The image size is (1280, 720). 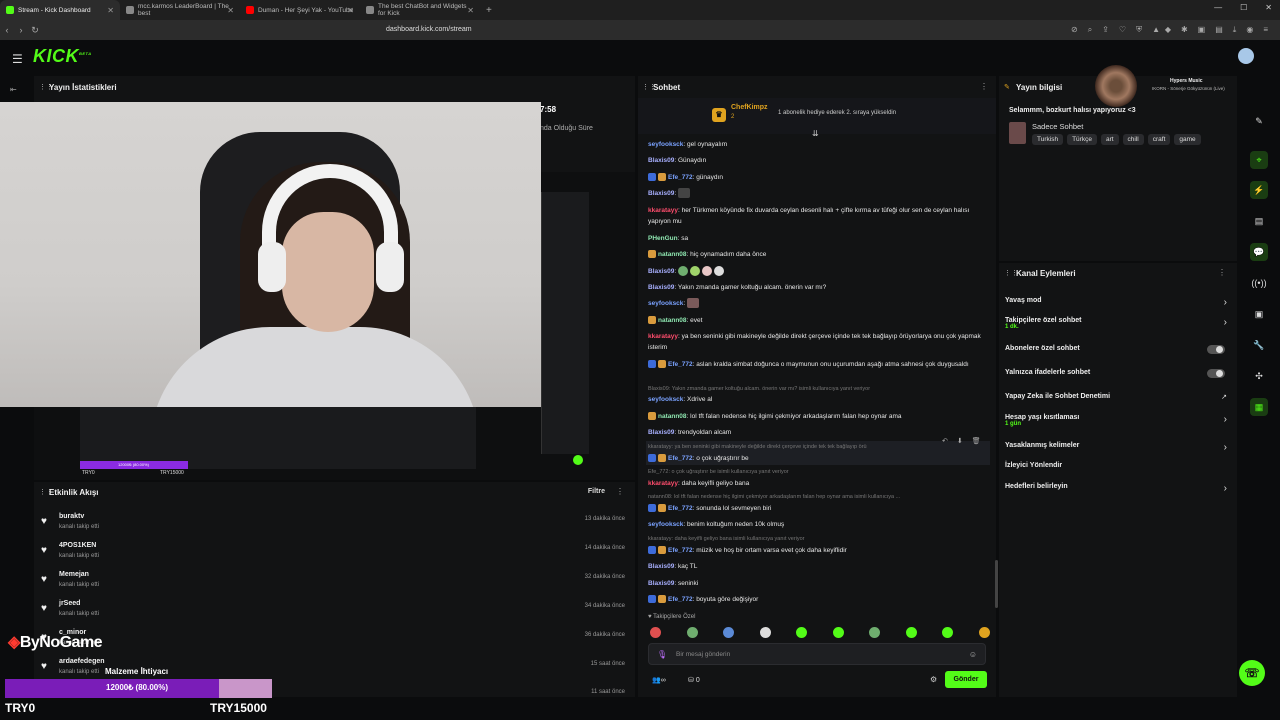 I want to click on chat-message: Efe_772: günaydın, so click(x=819, y=177).